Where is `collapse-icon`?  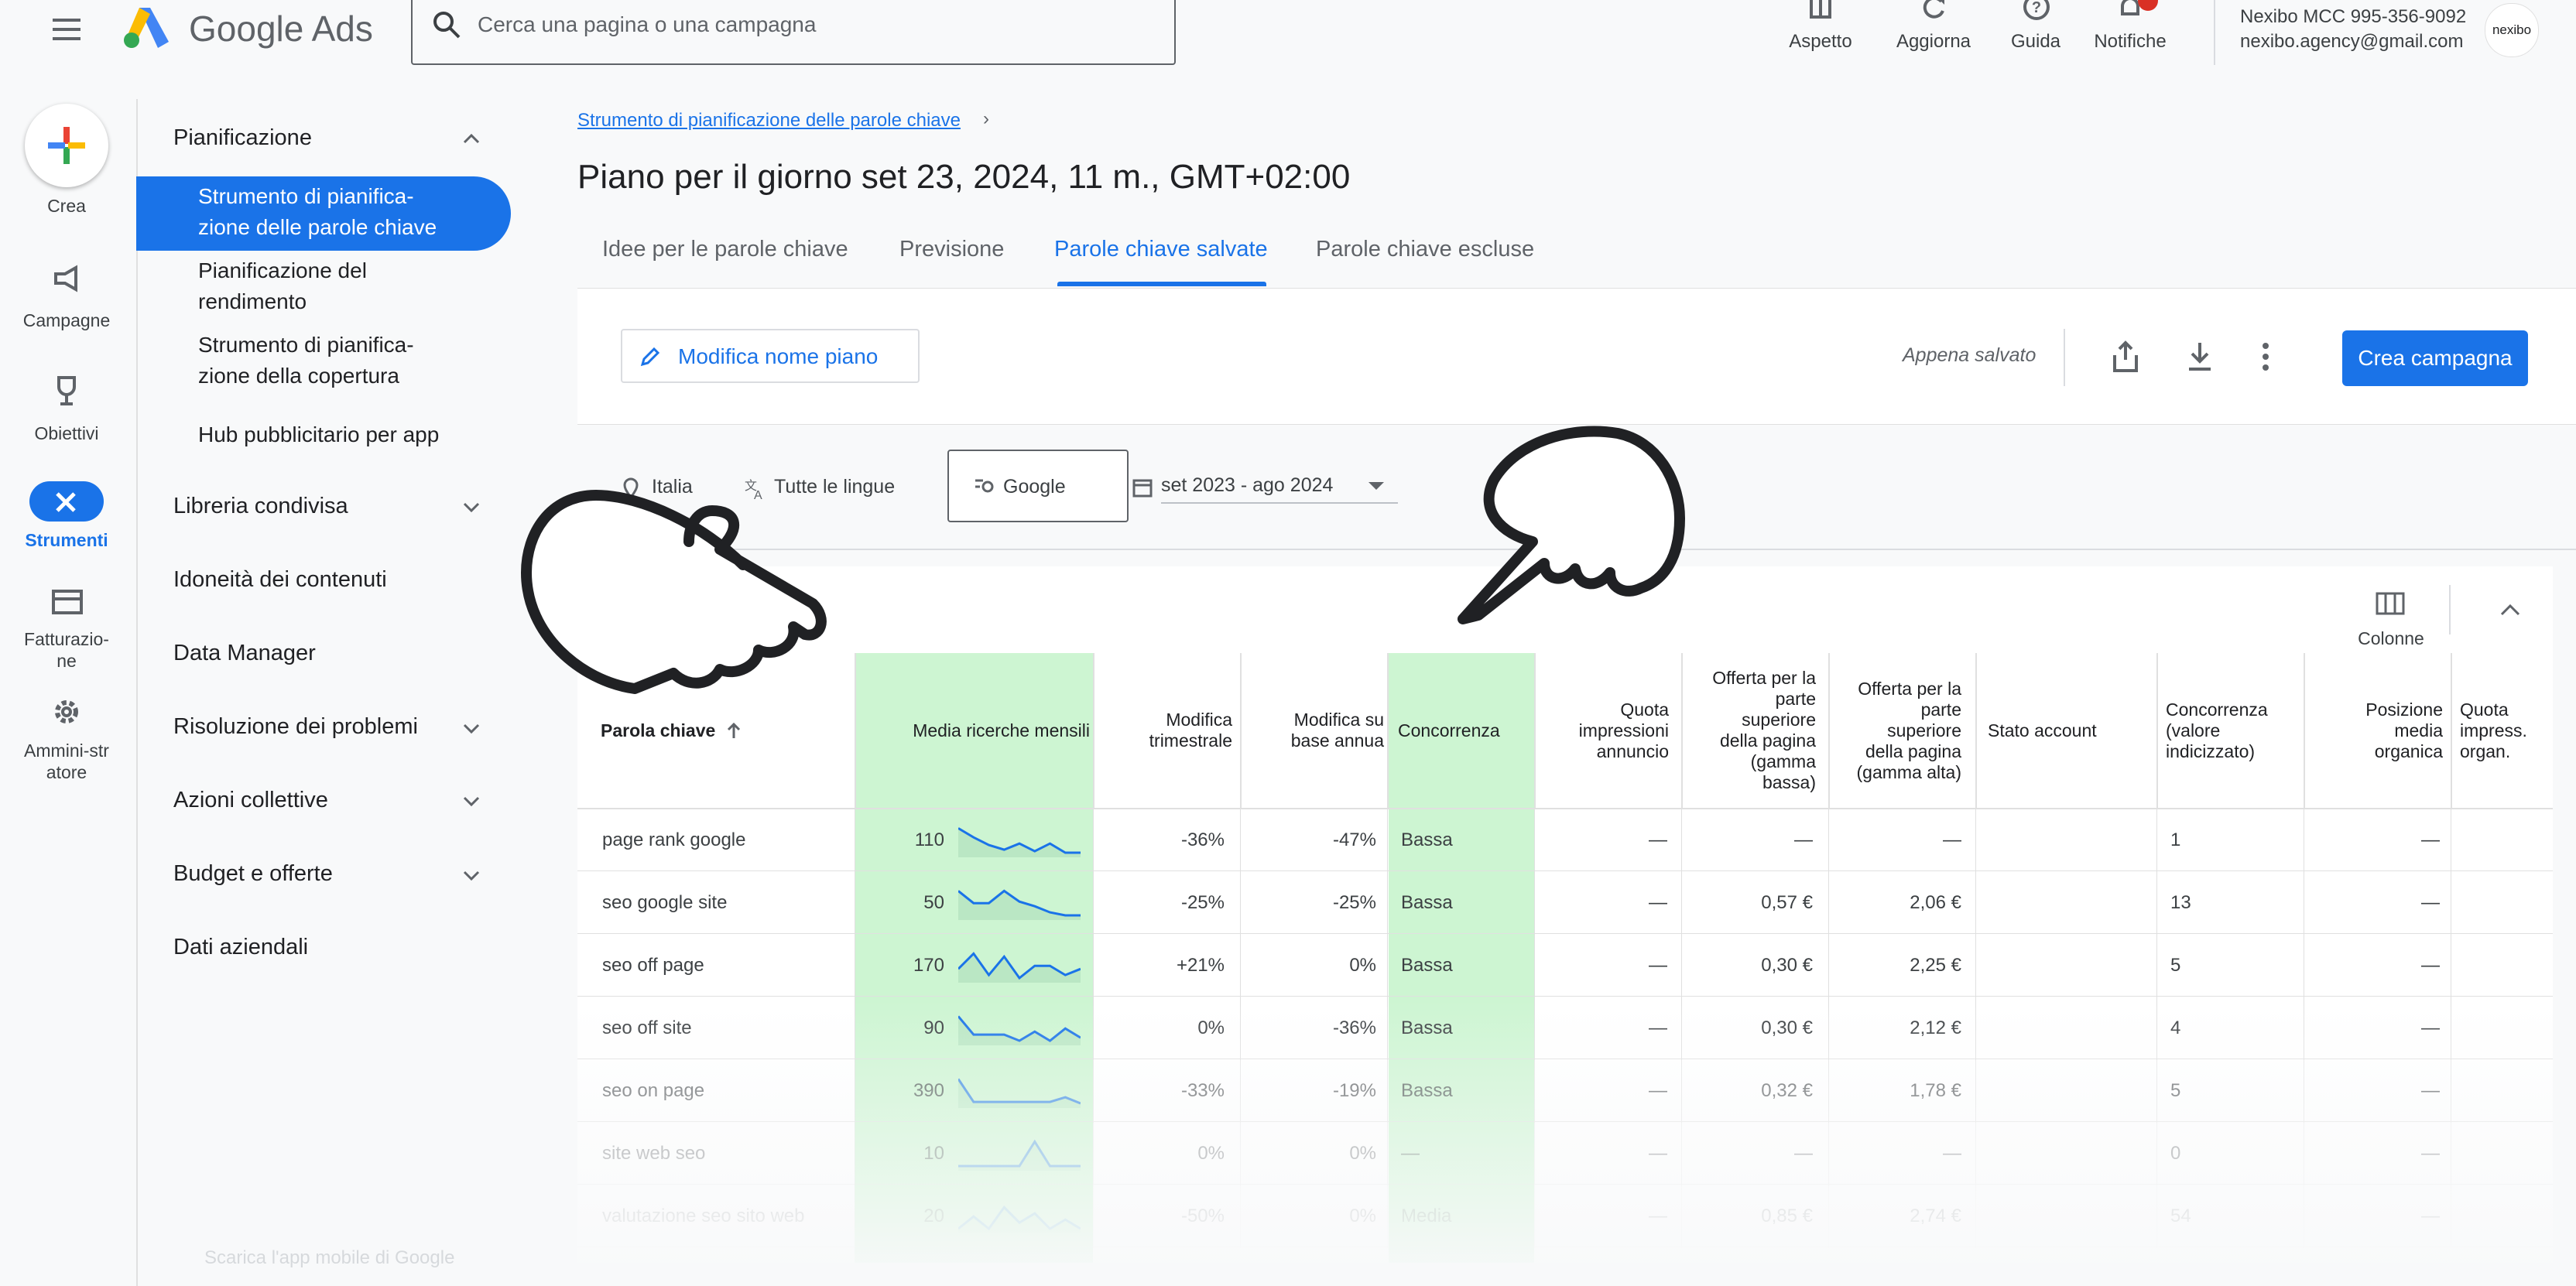 collapse-icon is located at coordinates (2510, 609).